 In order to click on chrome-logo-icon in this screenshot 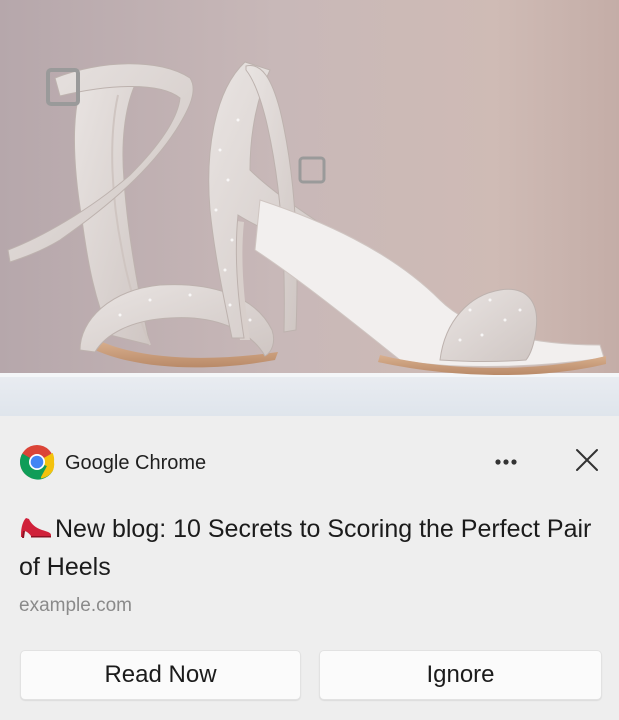, I will do `click(37, 462)`.